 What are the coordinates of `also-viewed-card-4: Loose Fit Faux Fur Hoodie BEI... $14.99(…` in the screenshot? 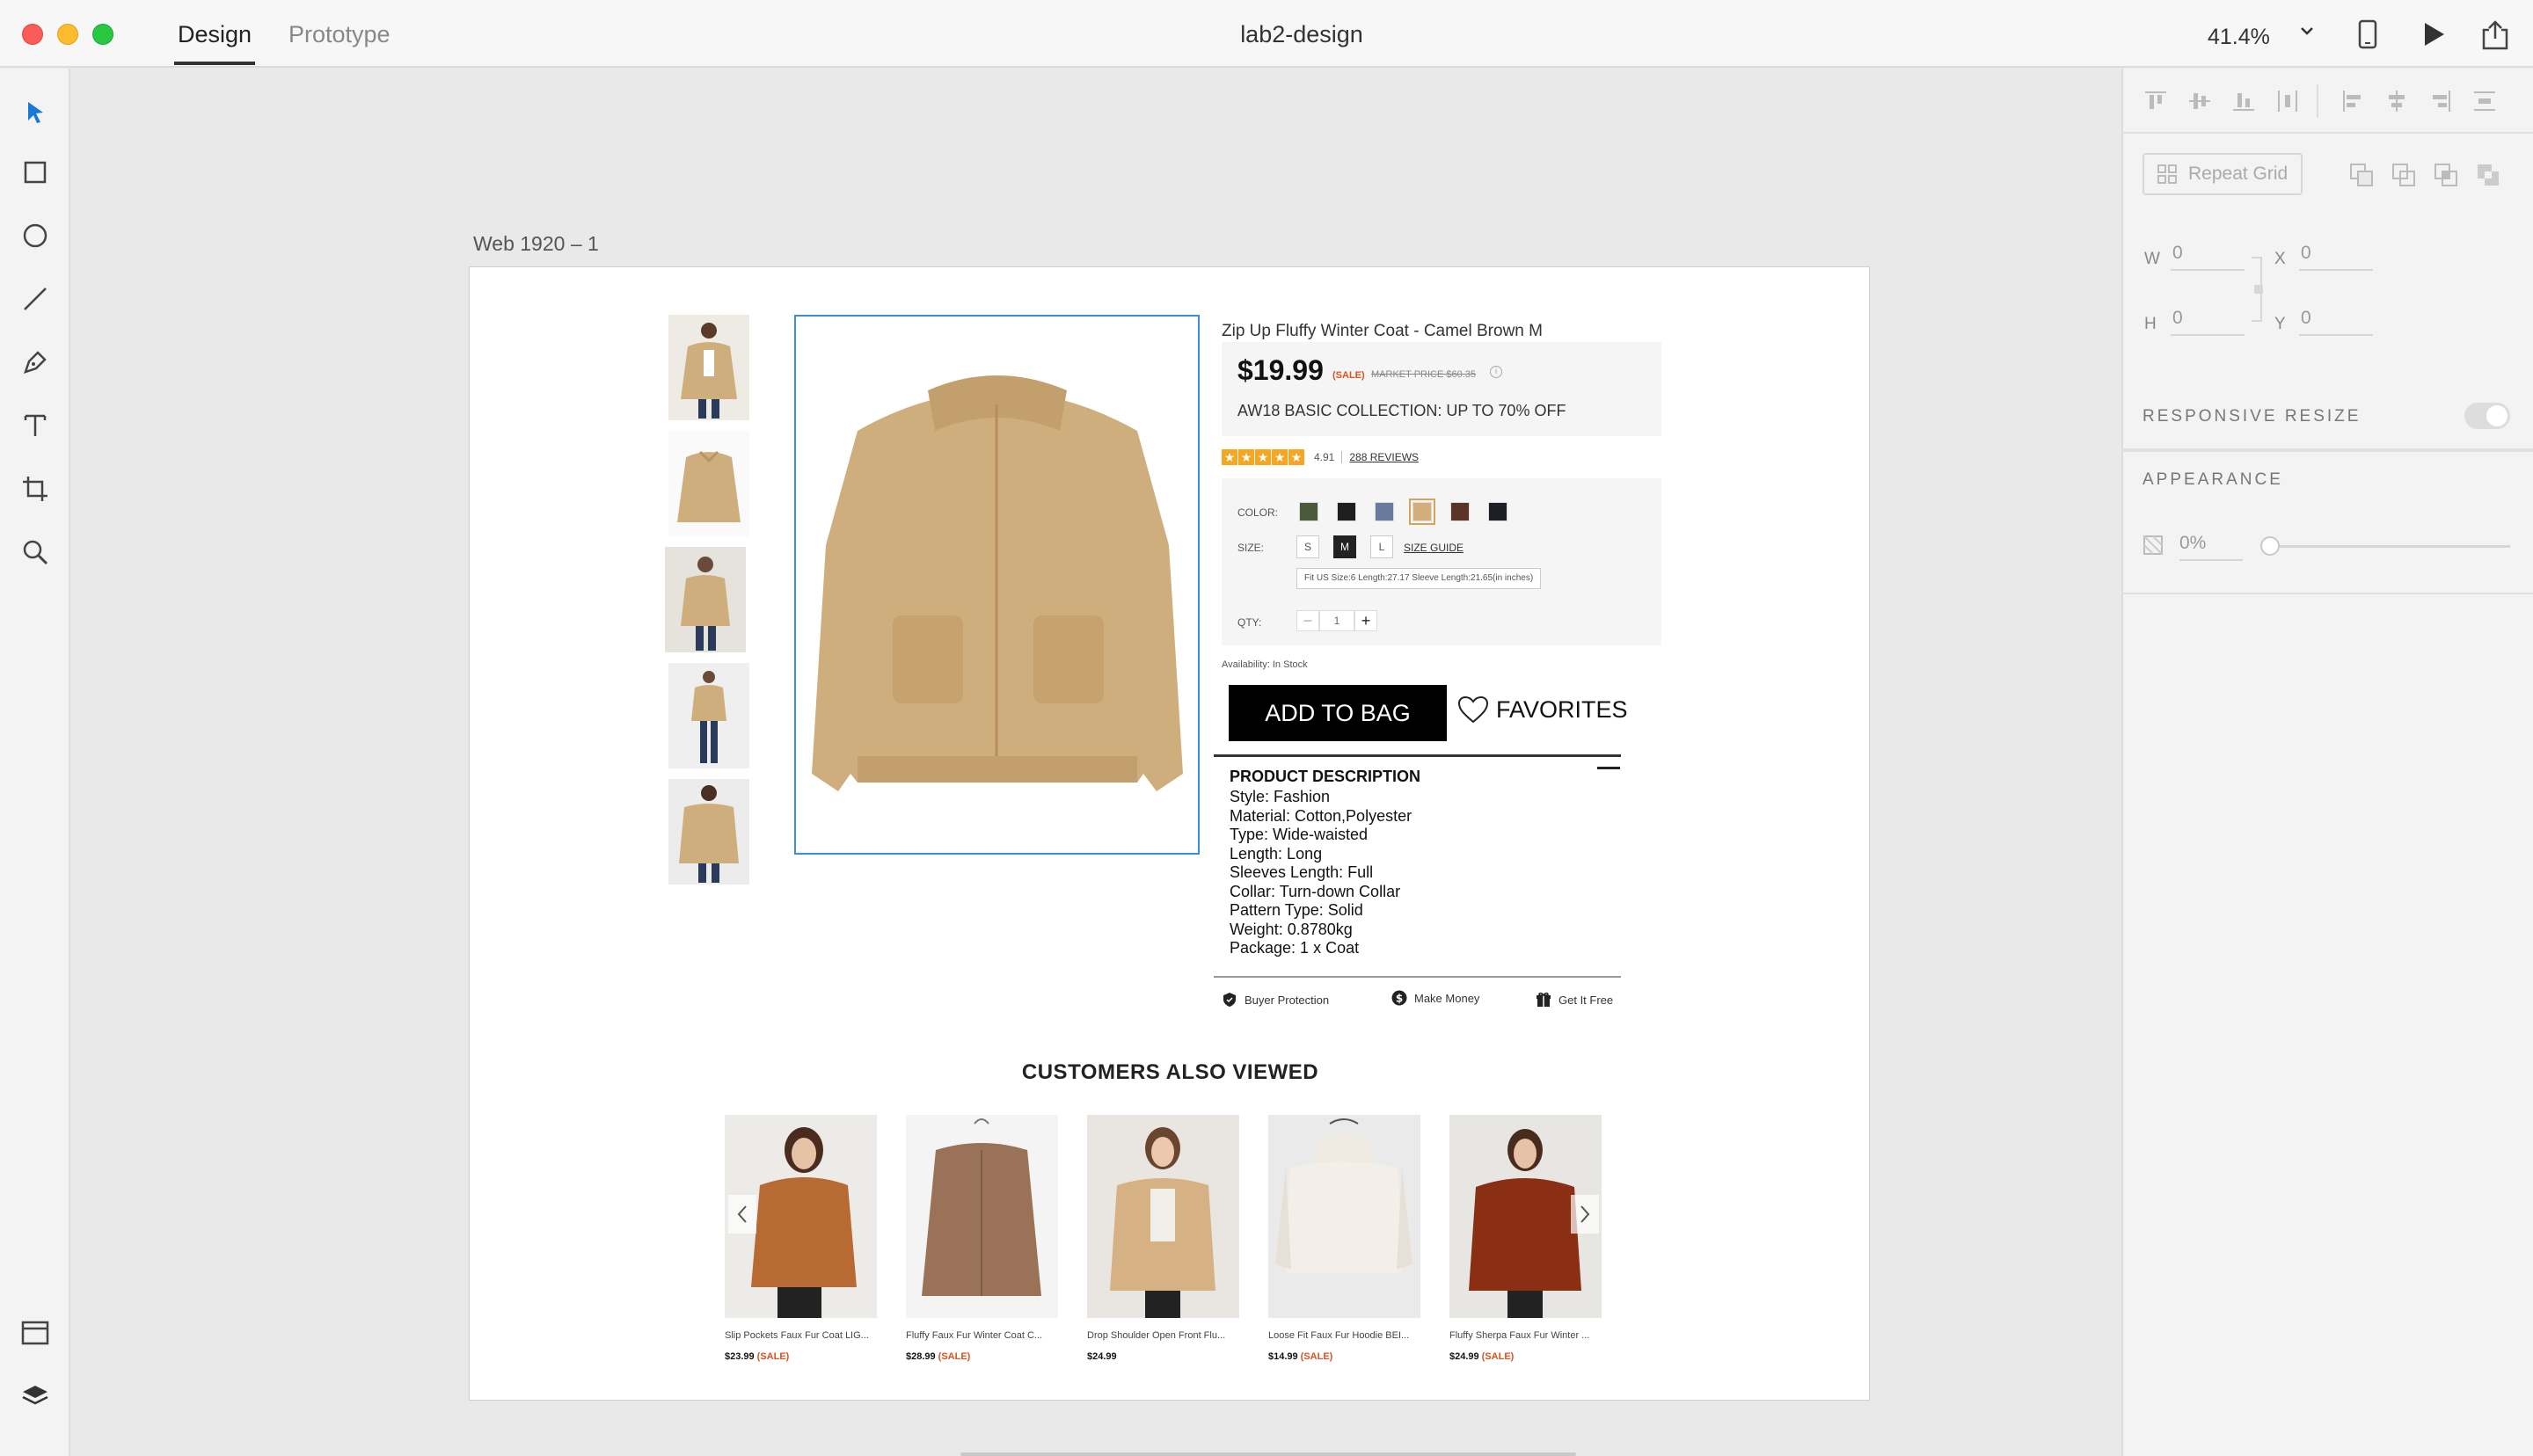 It's located at (1344, 1238).